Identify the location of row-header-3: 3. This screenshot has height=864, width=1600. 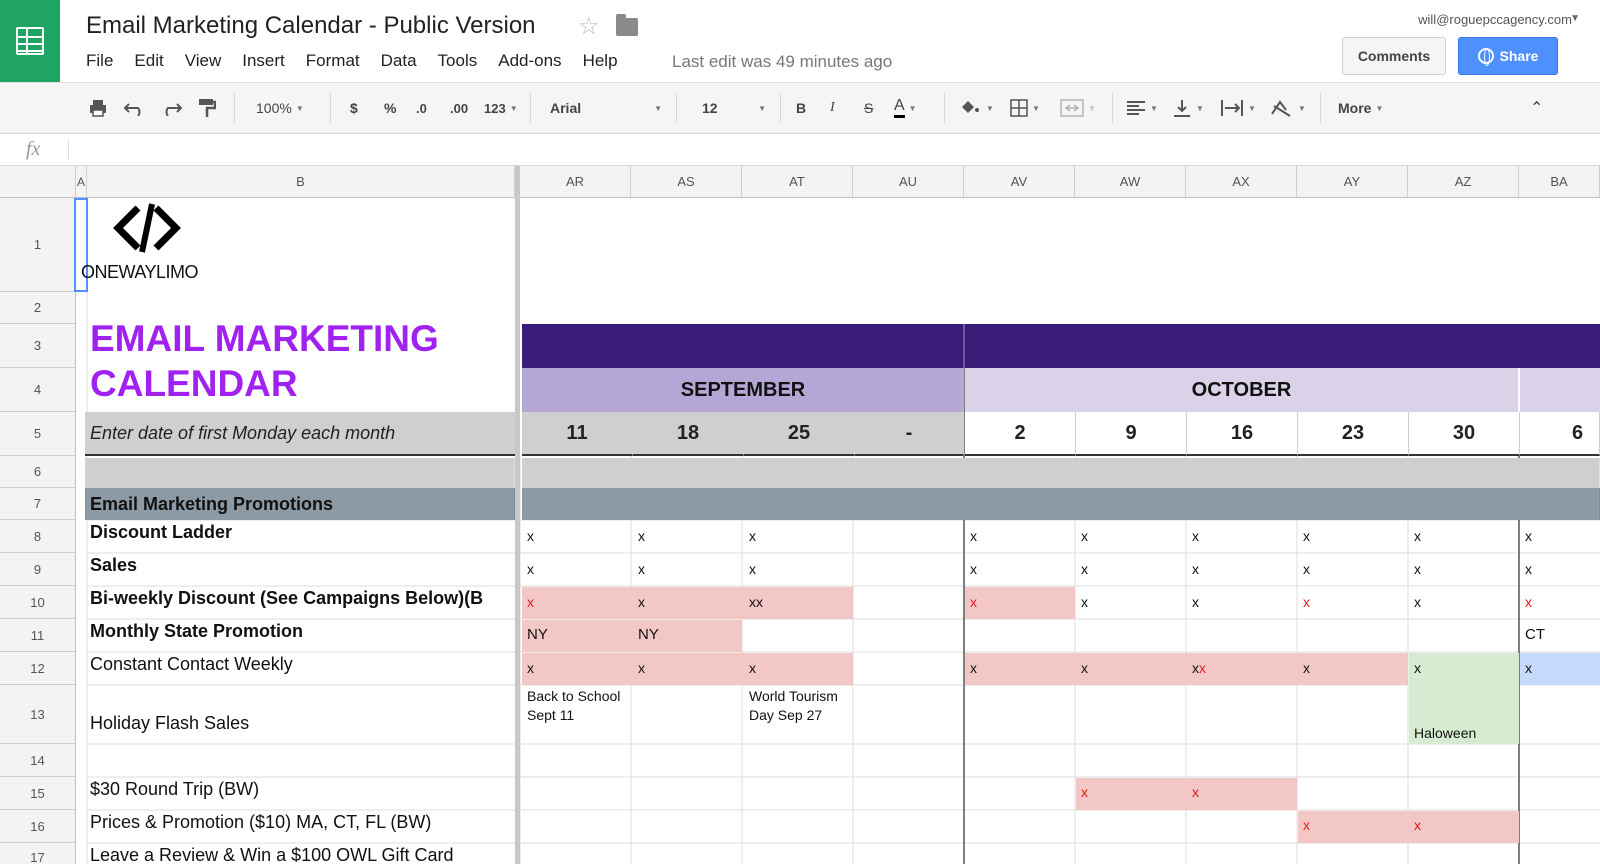
(38, 346).